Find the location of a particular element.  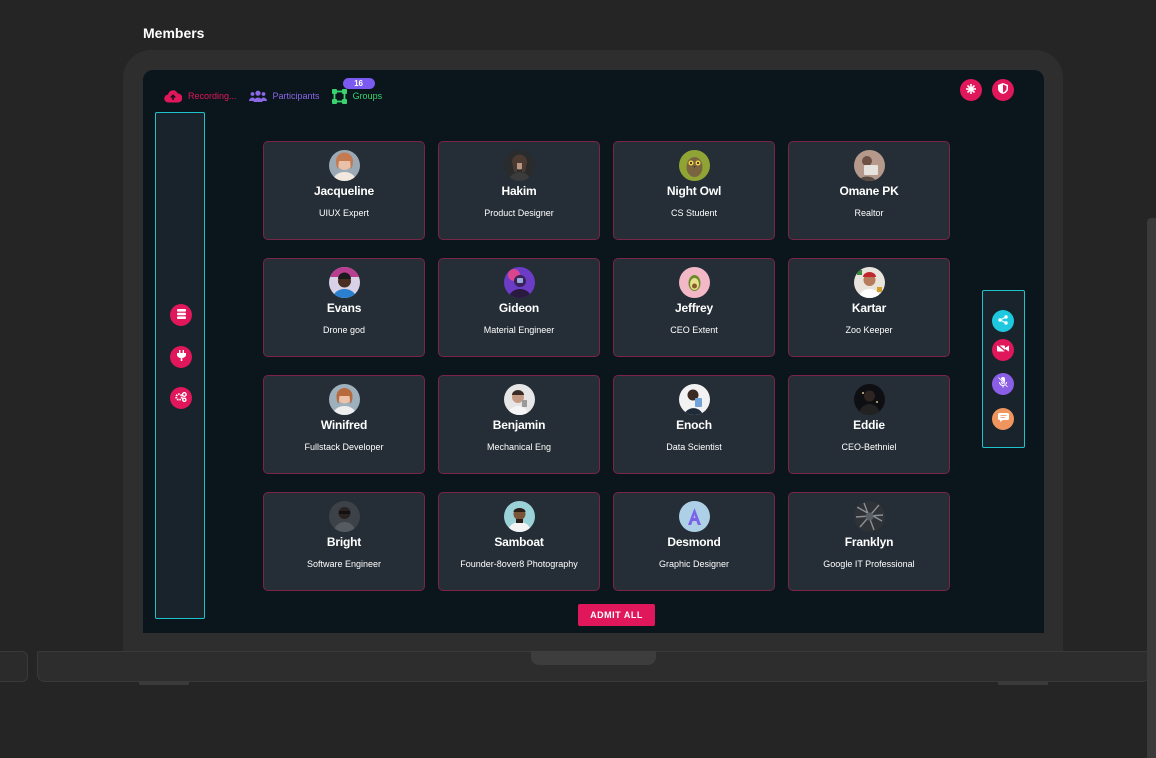

microphone-toggle-button is located at coordinates (1003, 384).